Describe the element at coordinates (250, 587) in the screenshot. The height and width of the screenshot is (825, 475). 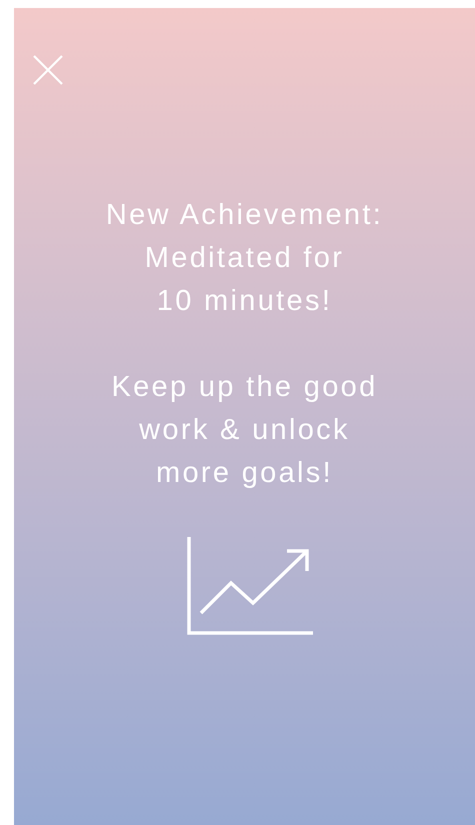
I see `growth-chart-icon` at that location.